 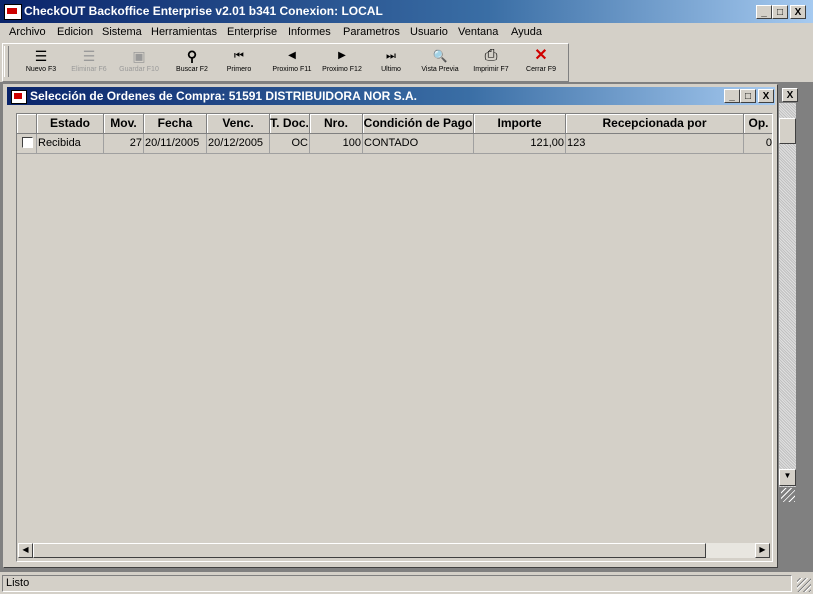 What do you see at coordinates (292, 55) in the screenshot?
I see `previous-record-icon: ◀` at bounding box center [292, 55].